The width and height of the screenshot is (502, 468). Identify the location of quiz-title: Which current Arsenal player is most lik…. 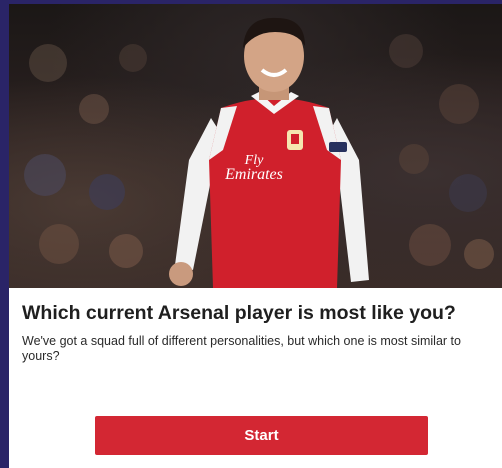
(239, 313).